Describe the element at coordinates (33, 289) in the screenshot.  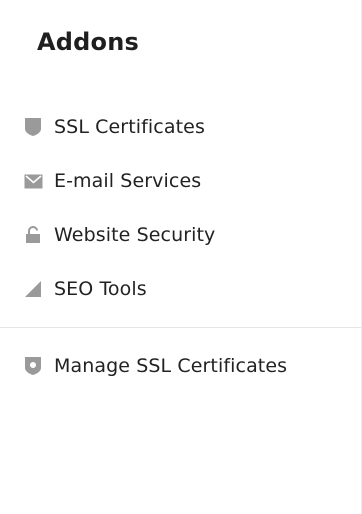
I see `signal-triangle-icon` at that location.